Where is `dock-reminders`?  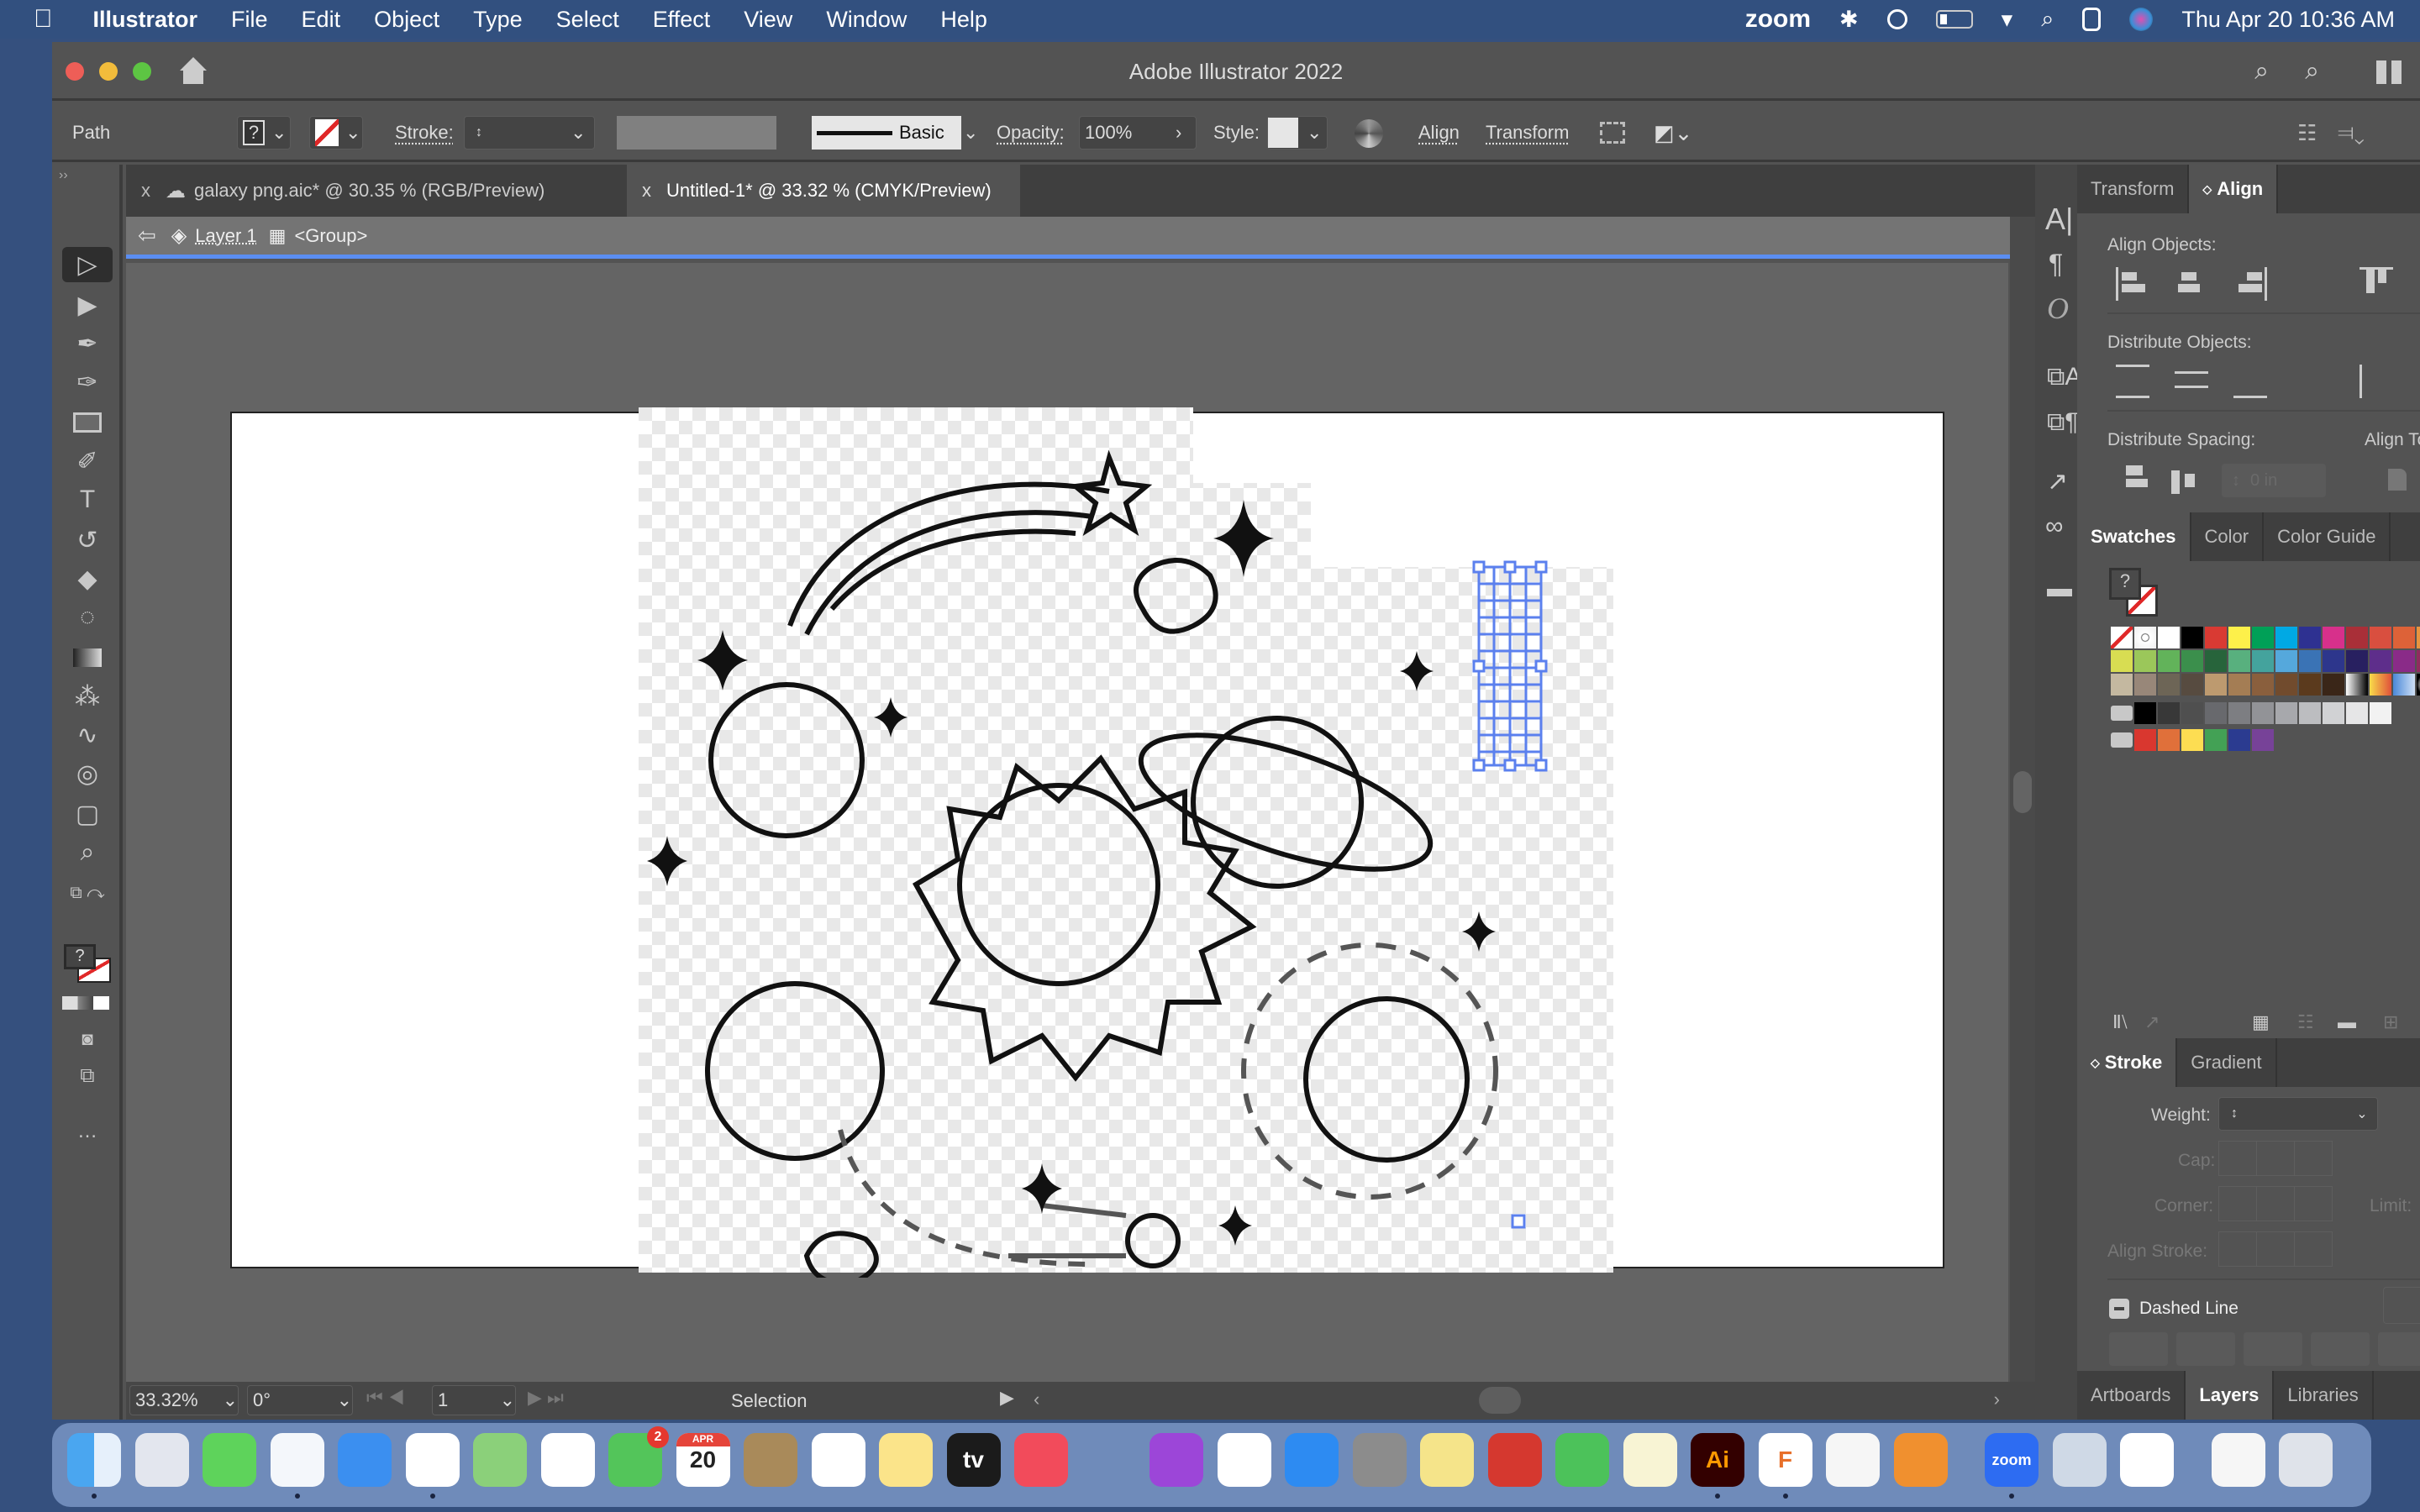 dock-reminders is located at coordinates (838, 1460).